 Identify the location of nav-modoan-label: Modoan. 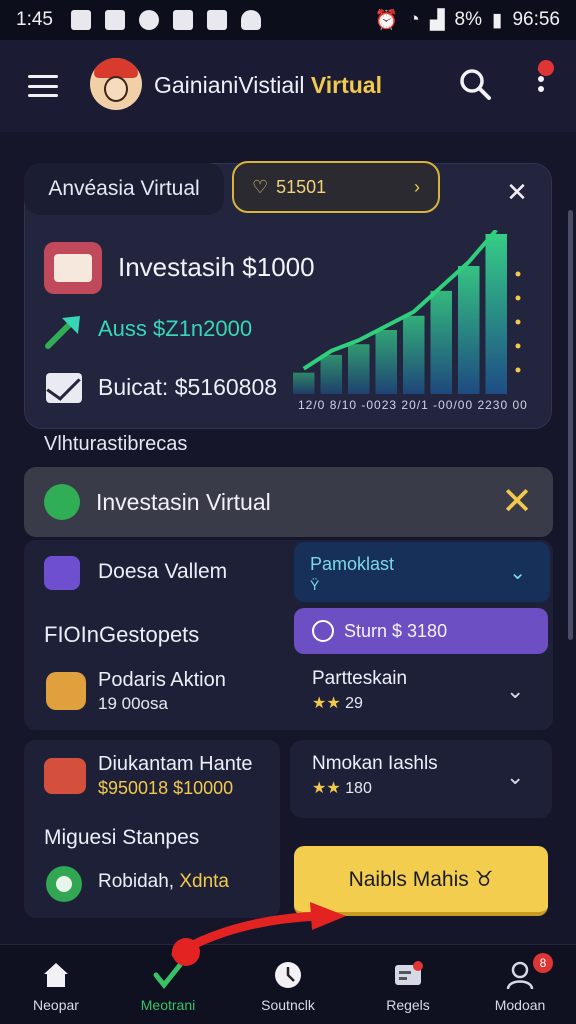
(520, 1005).